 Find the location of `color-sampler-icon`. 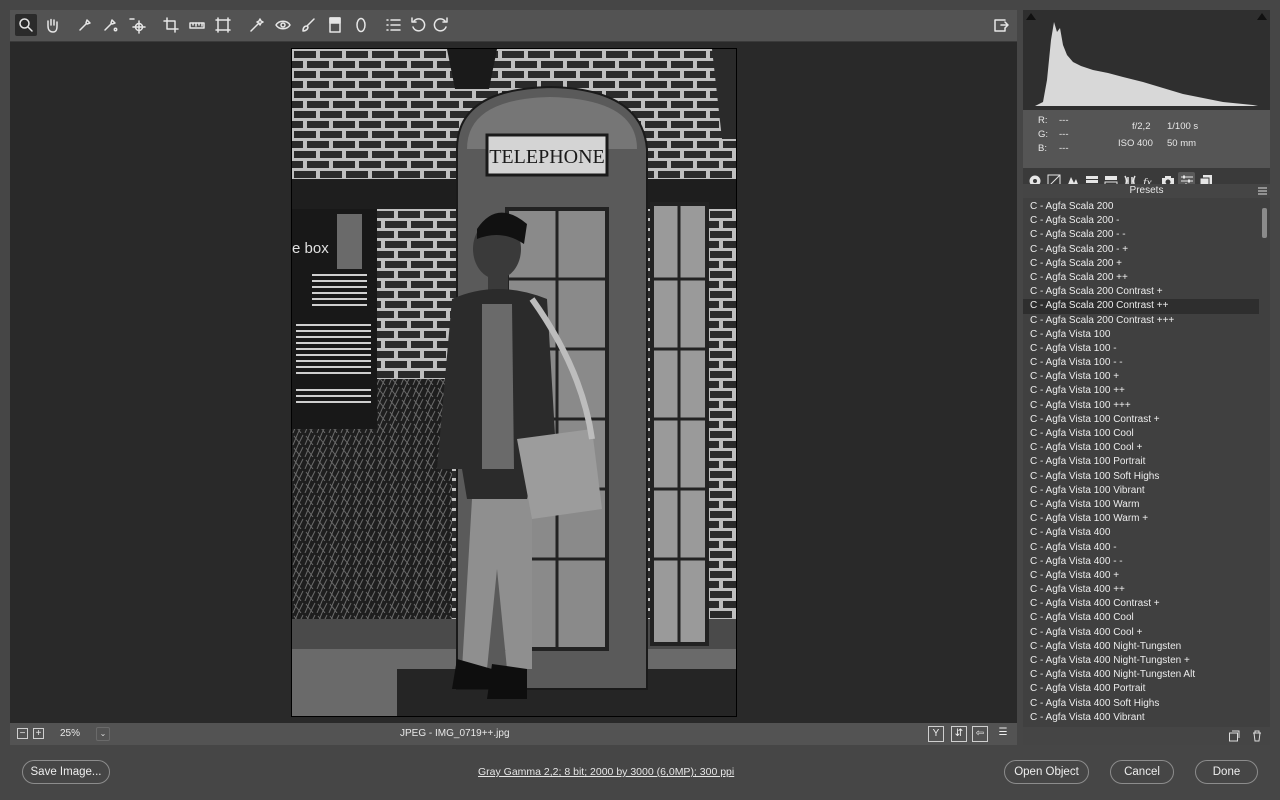

color-sampler-icon is located at coordinates (110, 25).